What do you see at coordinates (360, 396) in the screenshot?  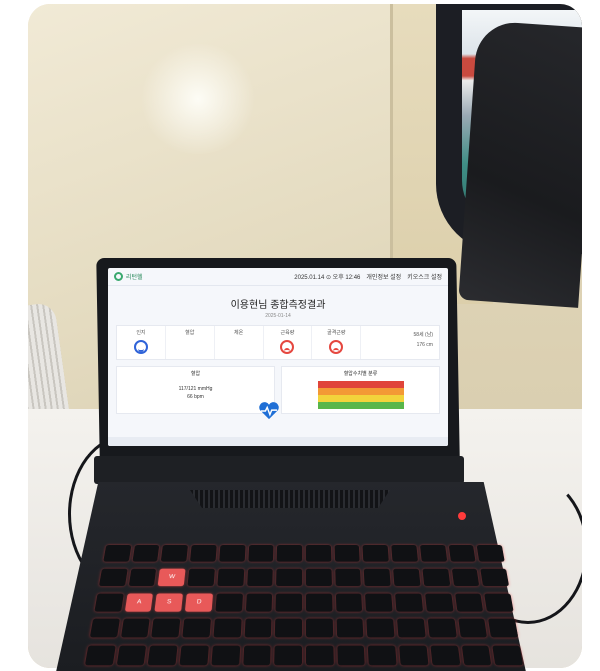 I see `bp-classification-chart` at bounding box center [360, 396].